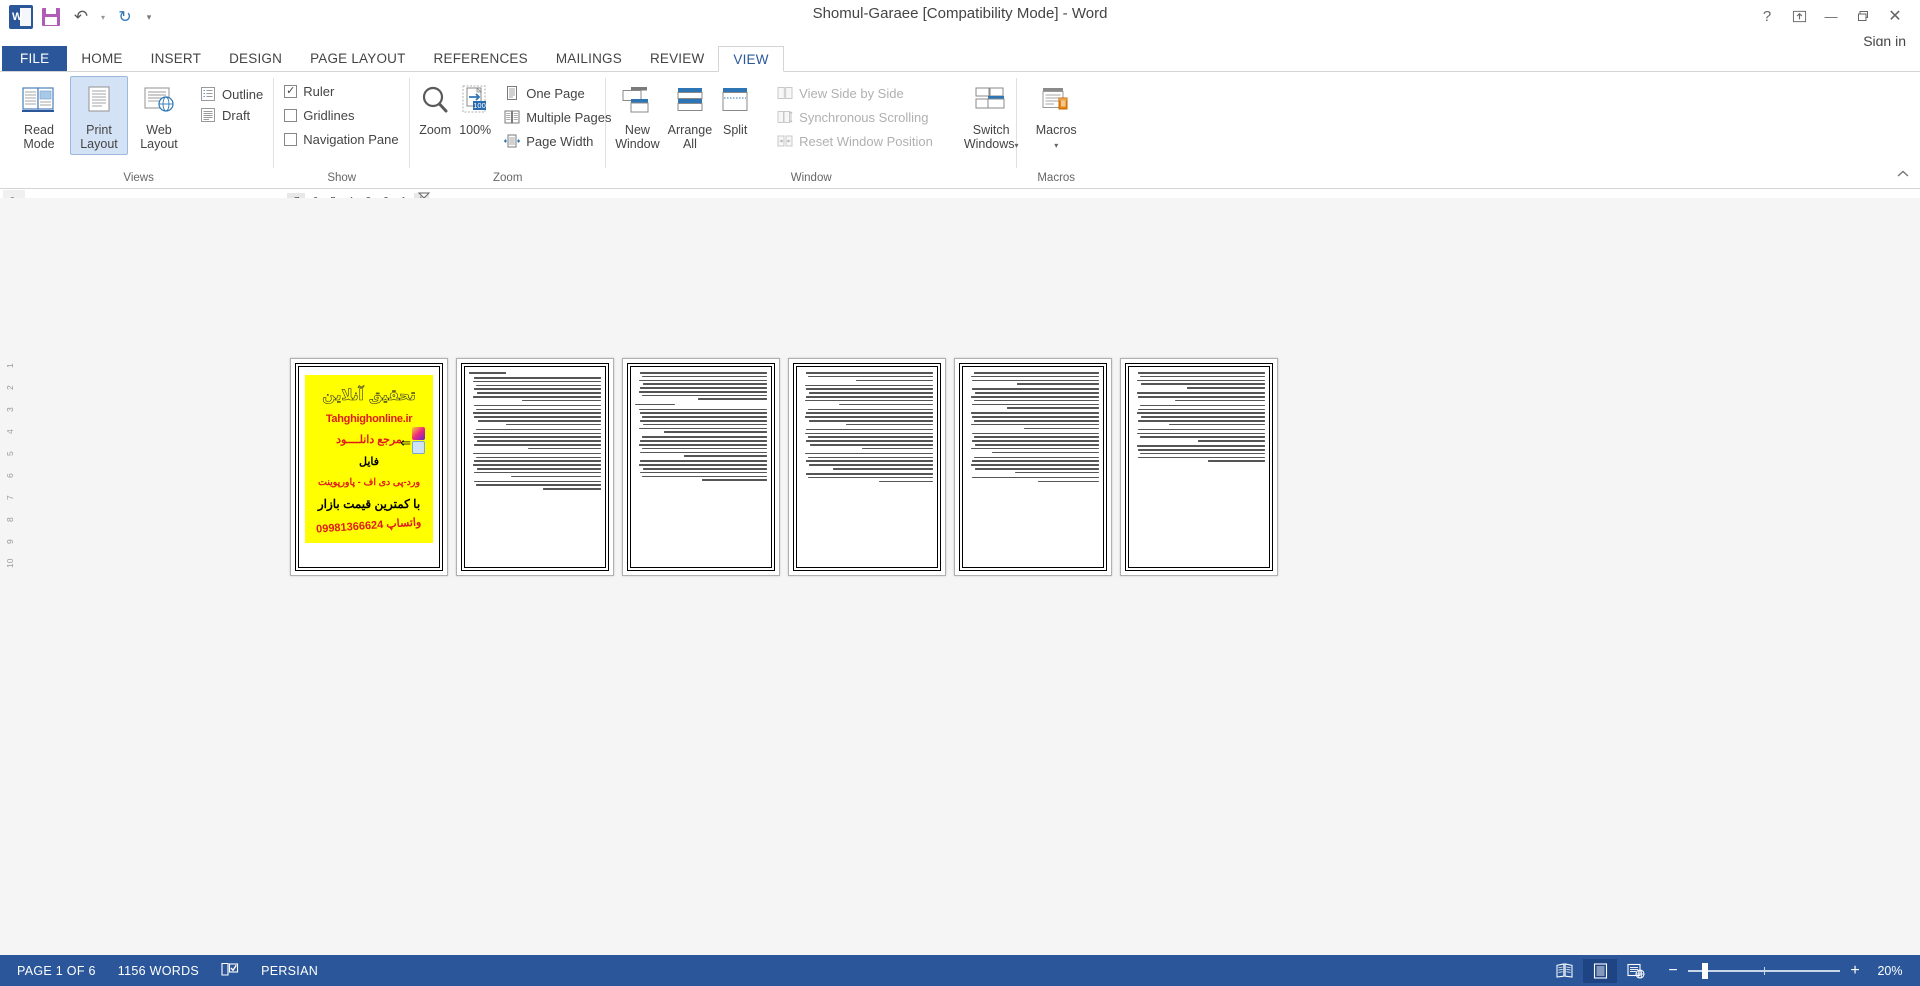  Describe the element at coordinates (125, 17) in the screenshot. I see `redo-button: ↻` at that location.